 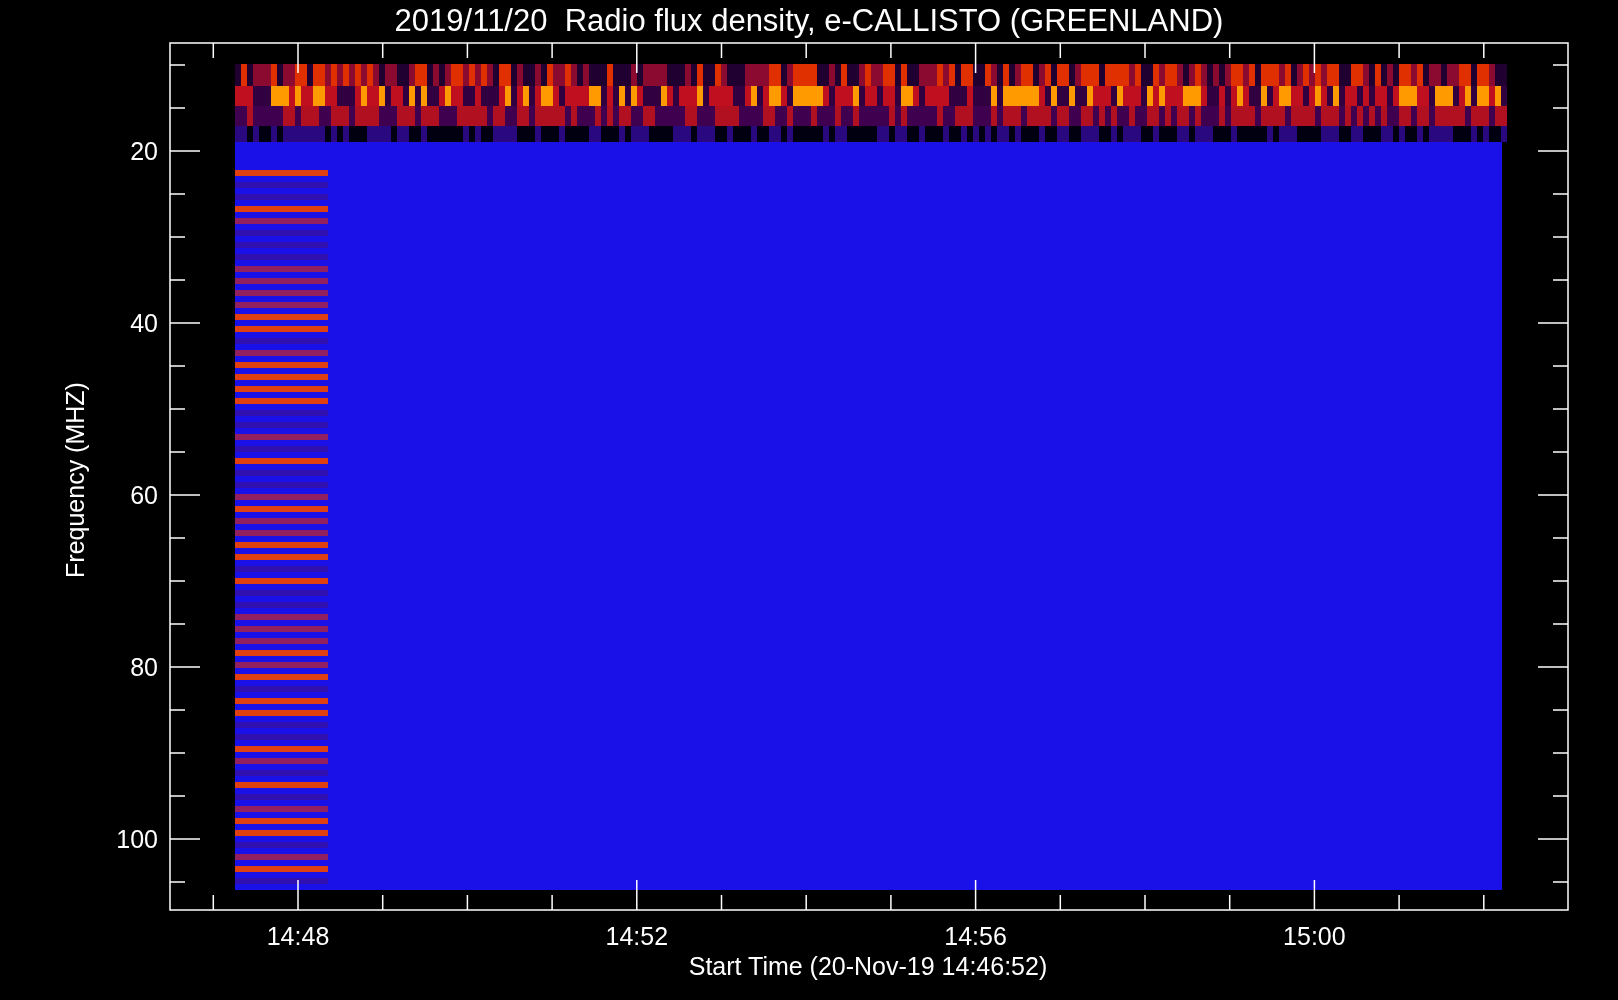 I want to click on y-axis-label: Frequency (MHZ), so click(x=75, y=480).